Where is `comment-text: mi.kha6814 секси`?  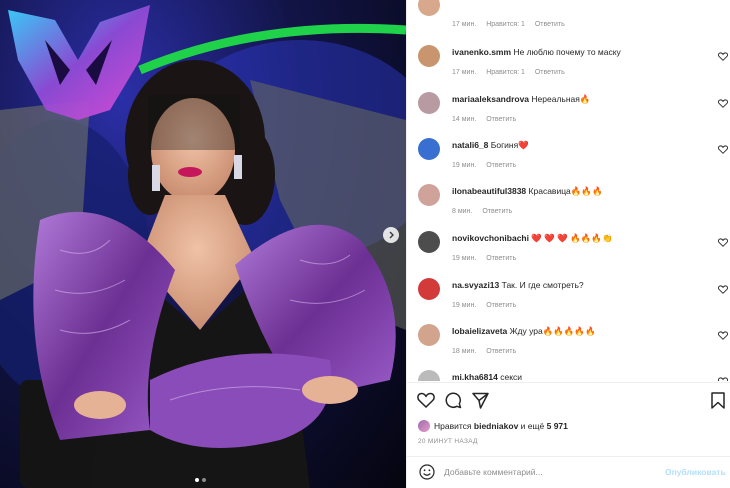 comment-text: mi.kha6814 секси is located at coordinates (487, 376).